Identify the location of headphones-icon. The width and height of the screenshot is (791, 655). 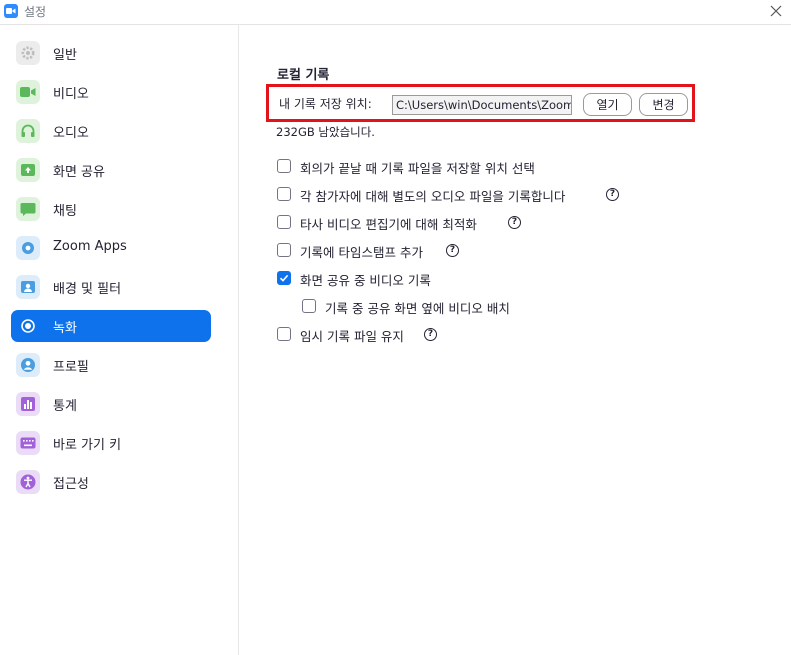
(28, 131).